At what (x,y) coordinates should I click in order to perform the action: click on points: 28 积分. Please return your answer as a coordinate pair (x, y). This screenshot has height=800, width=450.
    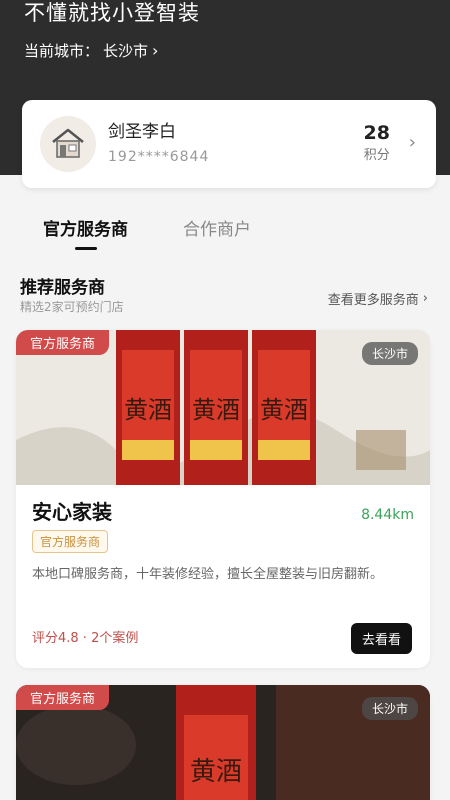
    Looking at the image, I should click on (377, 142).